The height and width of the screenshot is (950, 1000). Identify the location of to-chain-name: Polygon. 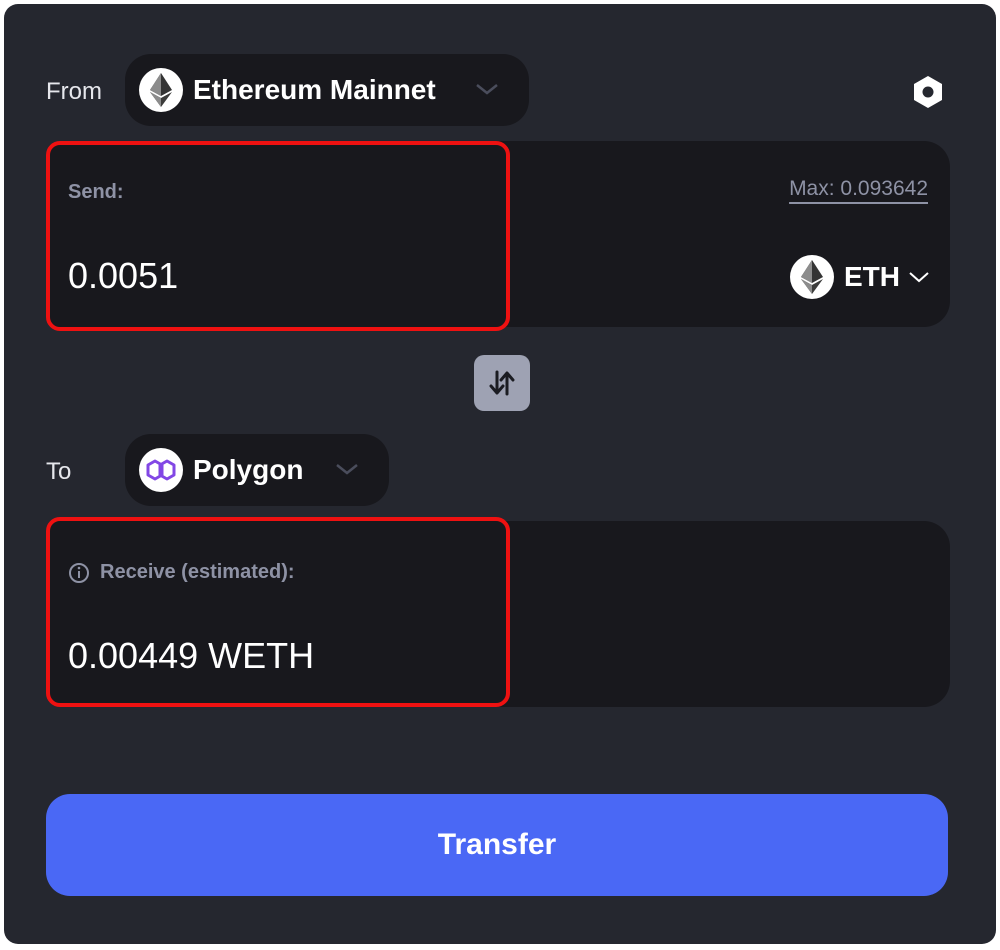
(248, 469).